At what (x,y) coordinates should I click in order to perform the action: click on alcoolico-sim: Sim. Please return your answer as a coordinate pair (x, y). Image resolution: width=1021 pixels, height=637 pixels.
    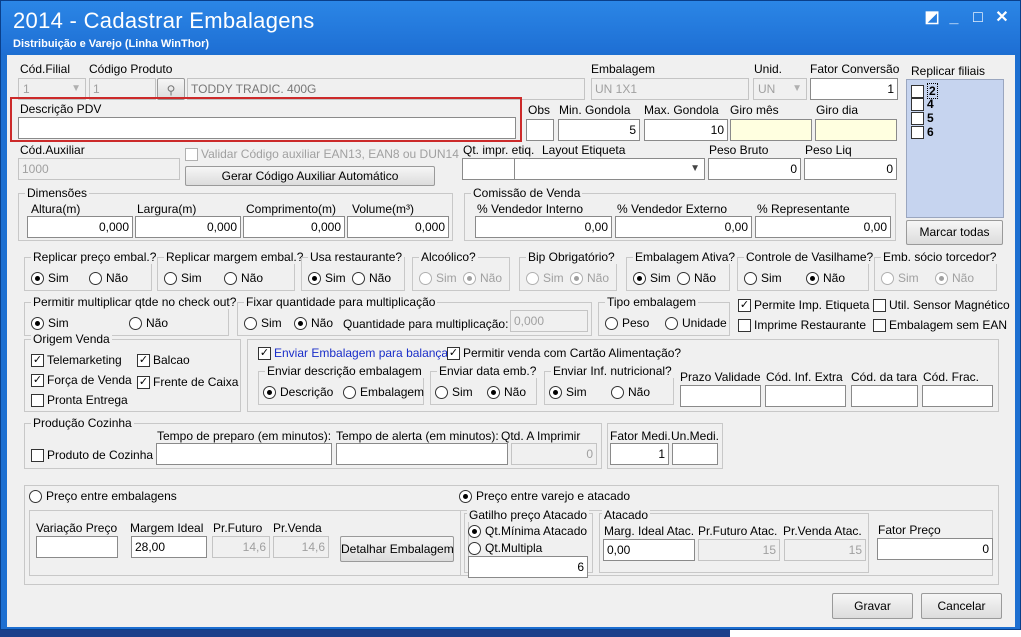
    Looking at the image, I should click on (438, 278).